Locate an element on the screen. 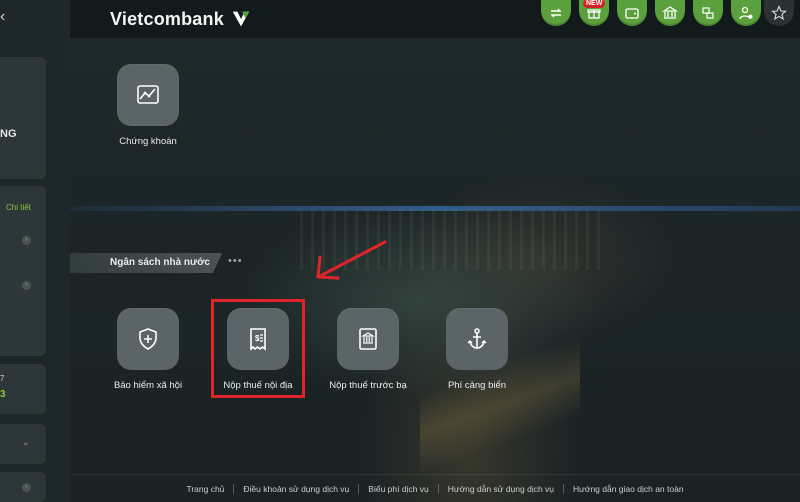  gift-icon: NEW is located at coordinates (594, 13).